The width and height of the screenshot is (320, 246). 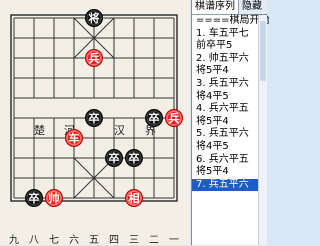 I want to click on column-label: 一, so click(x=174, y=240).